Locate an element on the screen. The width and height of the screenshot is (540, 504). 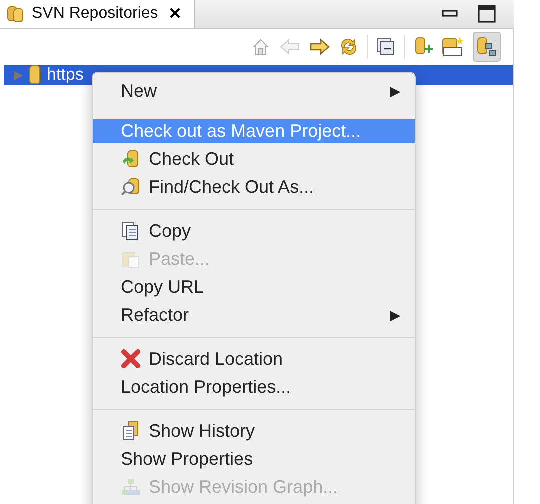
sync-icon is located at coordinates (349, 47).